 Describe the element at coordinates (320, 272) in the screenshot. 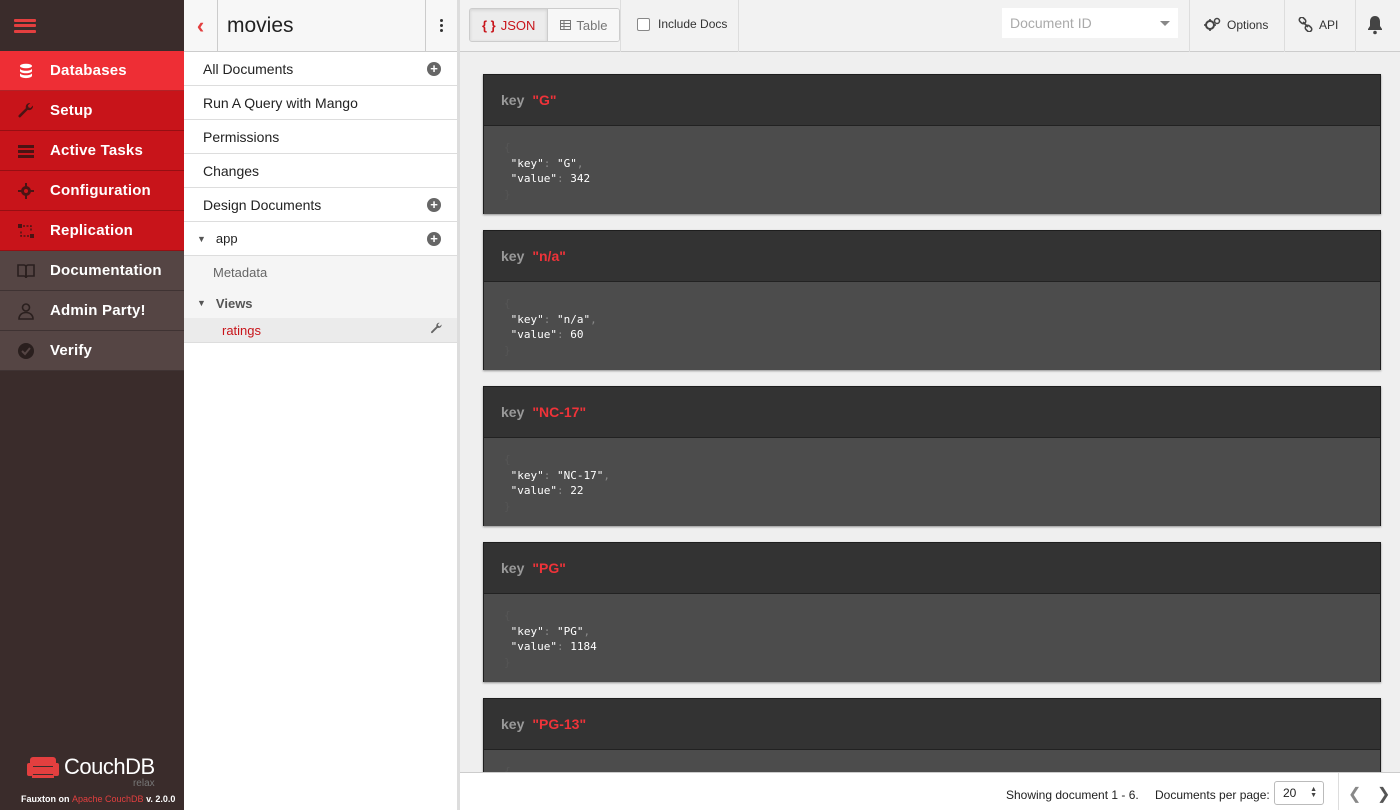

I see `sidebar-item-metadata: Metadata` at that location.